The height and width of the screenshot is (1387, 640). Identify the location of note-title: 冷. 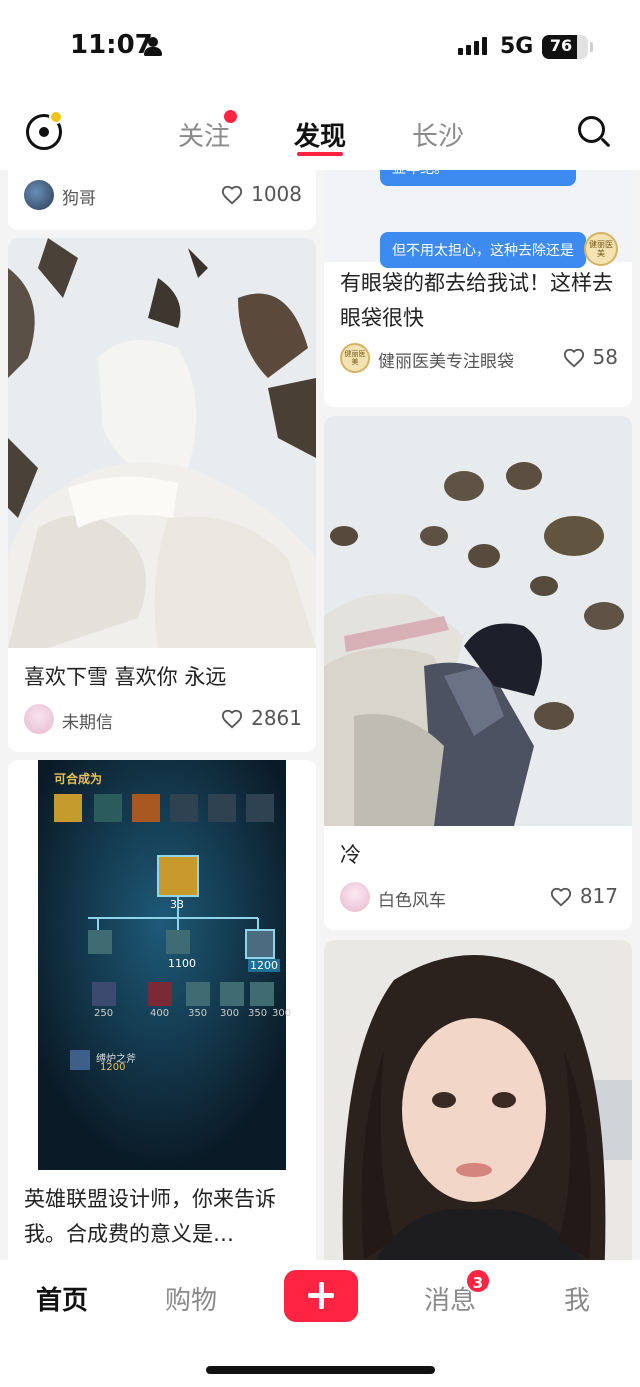
(350, 855).